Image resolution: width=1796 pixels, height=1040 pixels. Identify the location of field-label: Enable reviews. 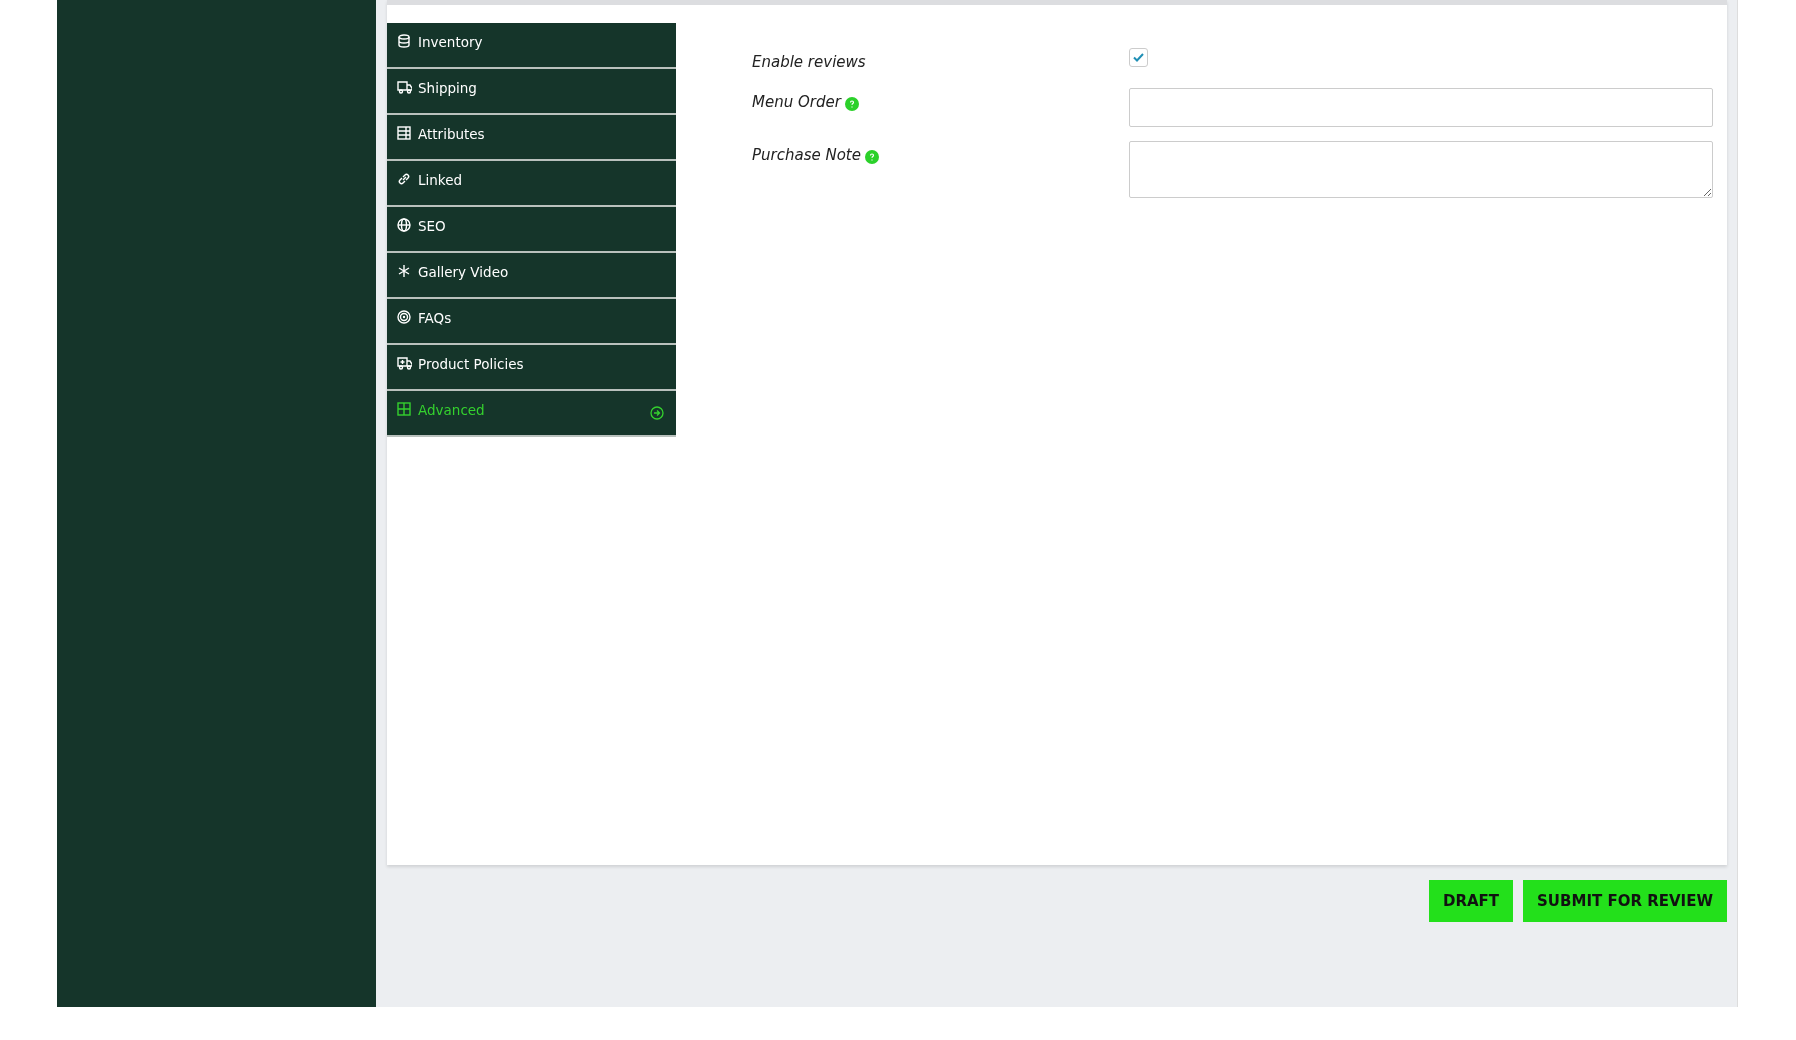
(809, 62).